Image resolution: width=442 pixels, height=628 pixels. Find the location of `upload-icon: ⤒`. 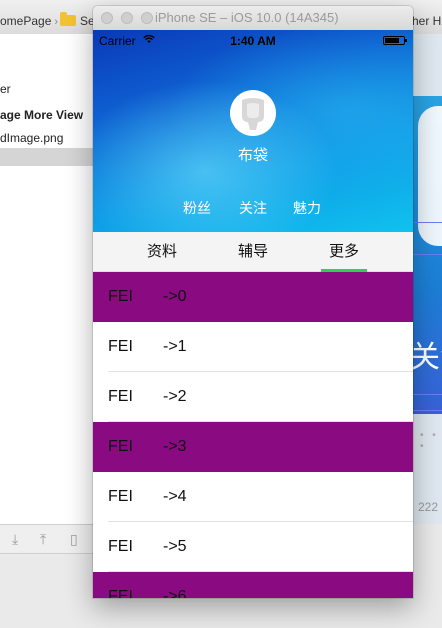

upload-icon: ⤒ is located at coordinates (43, 539).